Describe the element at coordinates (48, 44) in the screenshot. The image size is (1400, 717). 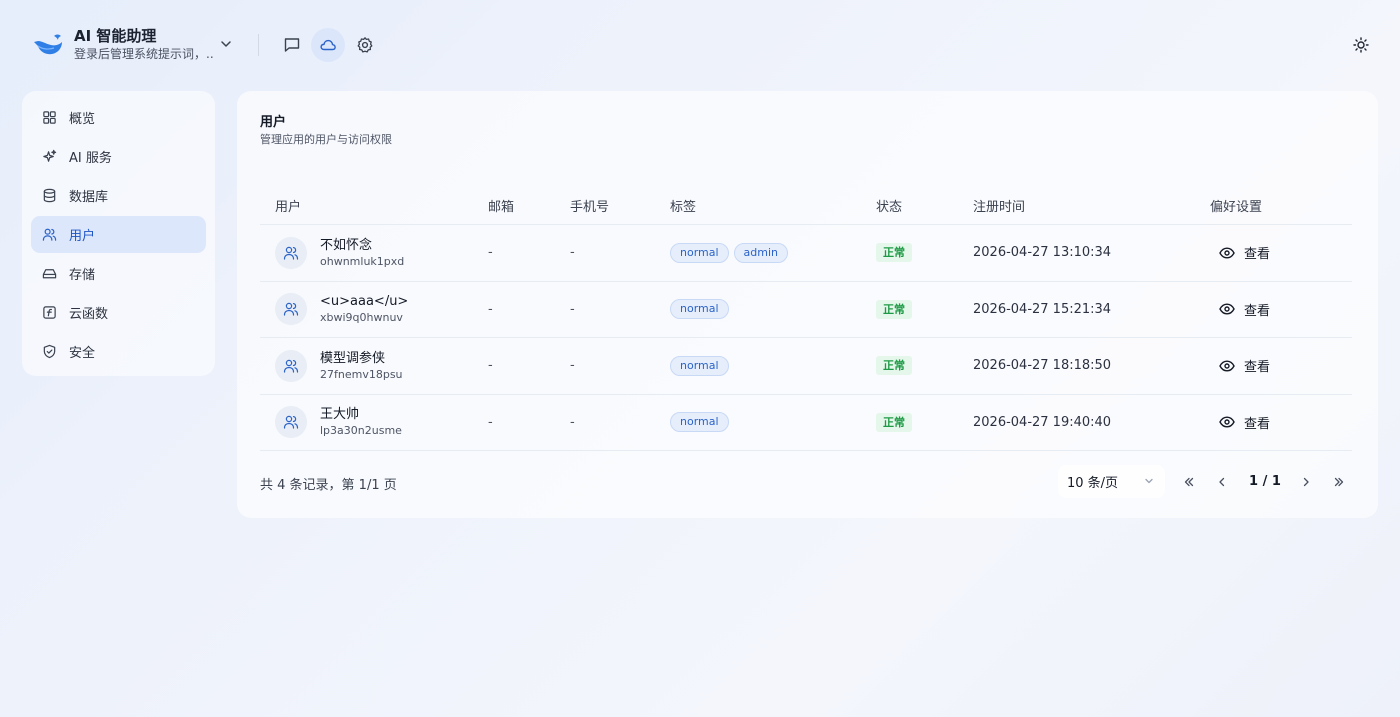
I see `whale-logo-icon` at that location.